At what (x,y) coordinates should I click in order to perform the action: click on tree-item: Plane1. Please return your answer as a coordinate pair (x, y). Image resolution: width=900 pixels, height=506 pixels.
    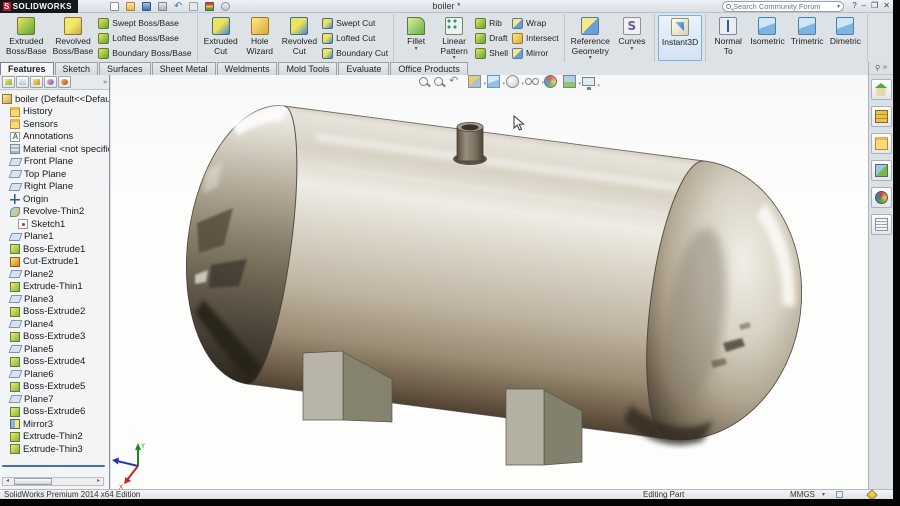
    Looking at the image, I should click on (54, 237).